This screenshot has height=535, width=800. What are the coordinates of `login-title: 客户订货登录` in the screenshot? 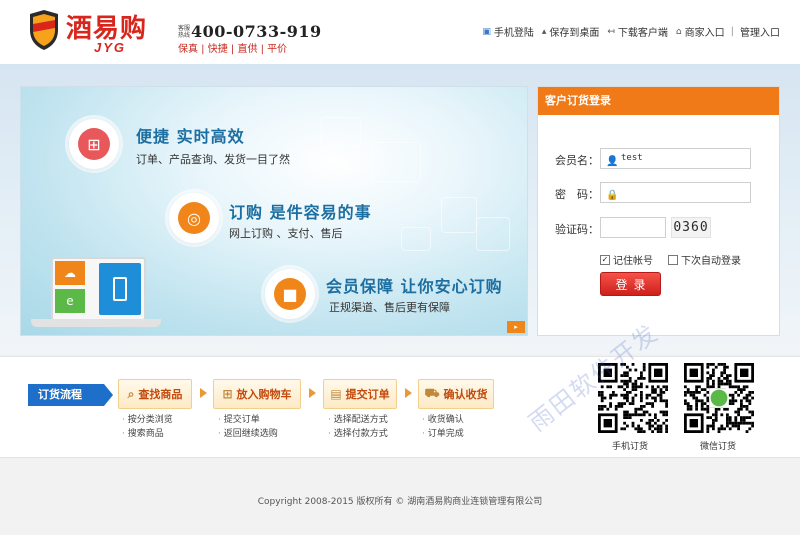 It's located at (658, 101).